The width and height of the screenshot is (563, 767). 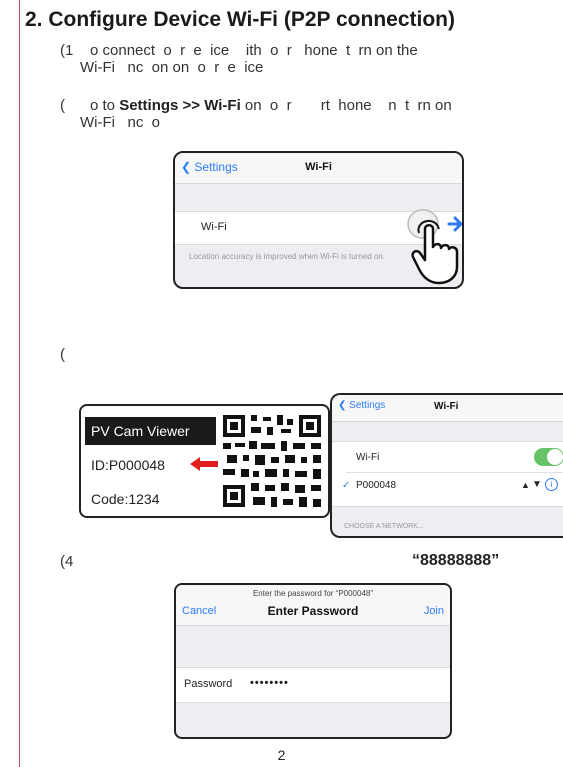 I want to click on network-name: P000048, so click(x=376, y=485).